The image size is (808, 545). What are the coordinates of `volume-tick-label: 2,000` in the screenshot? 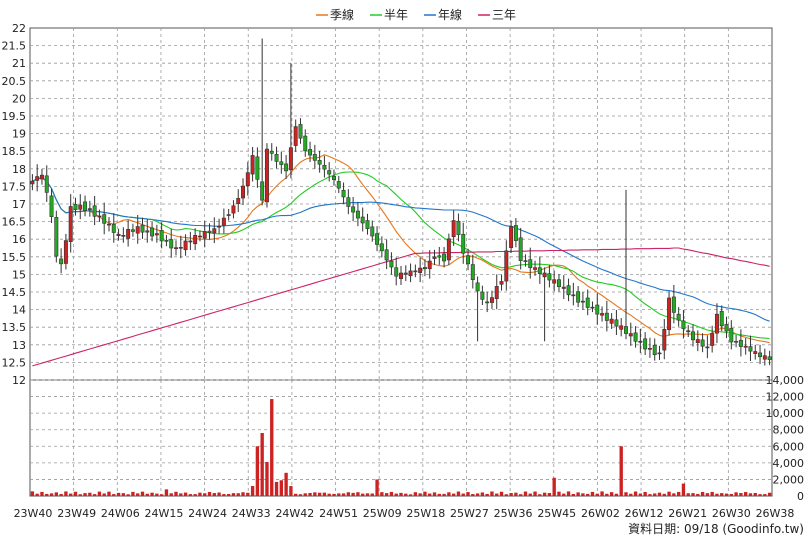 It's located at (789, 479).